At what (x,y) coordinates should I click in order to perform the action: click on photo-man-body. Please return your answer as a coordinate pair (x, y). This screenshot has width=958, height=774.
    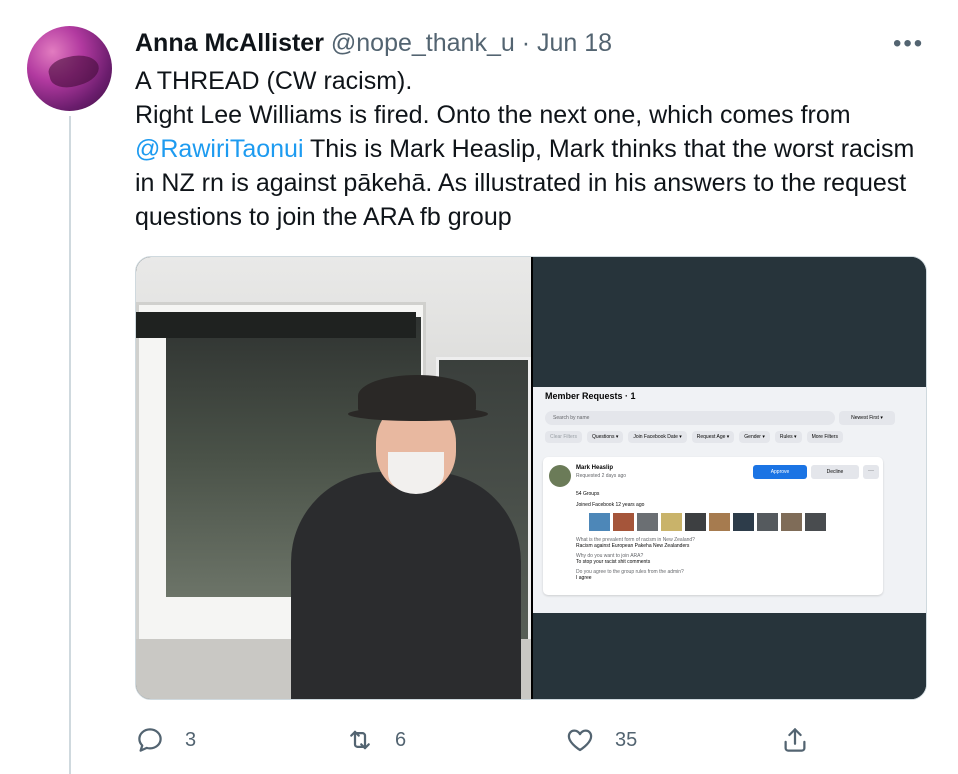
    Looking at the image, I should click on (406, 585).